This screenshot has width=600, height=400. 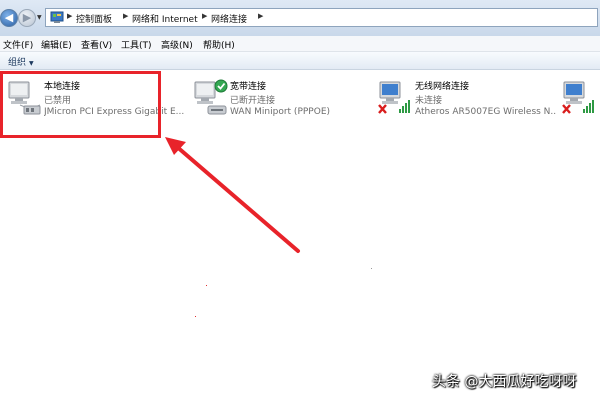 What do you see at coordinates (177, 44) in the screenshot?
I see `menu-advanced: 高级(N)` at bounding box center [177, 44].